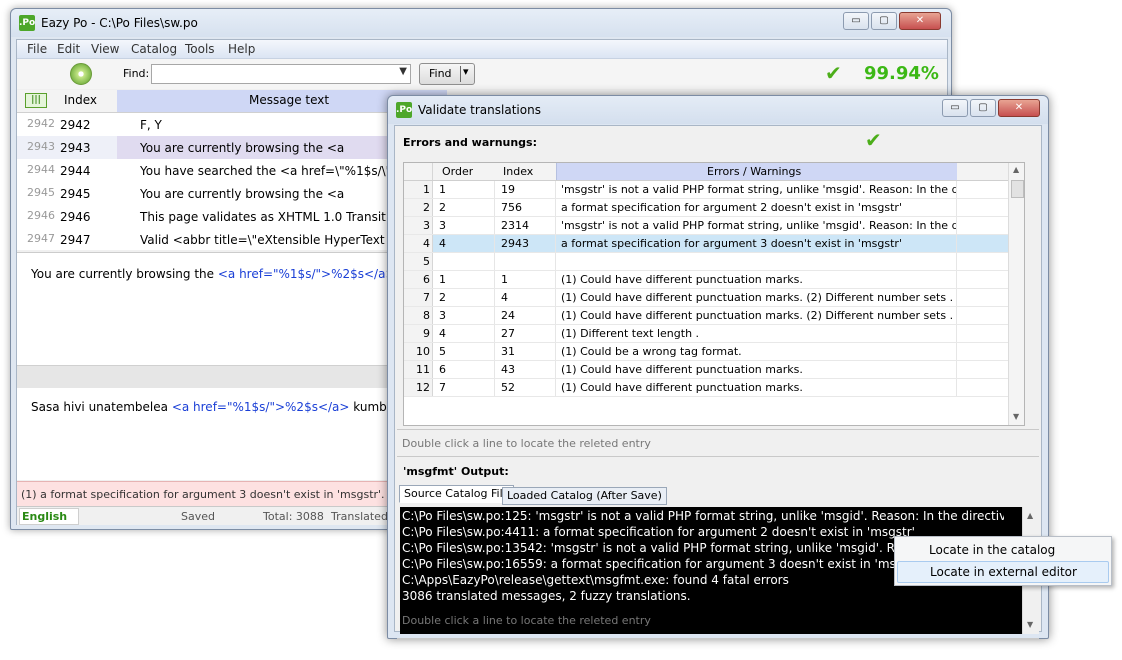 The height and width of the screenshot is (660, 1122). I want to click on find-input: ▼, so click(281, 74).